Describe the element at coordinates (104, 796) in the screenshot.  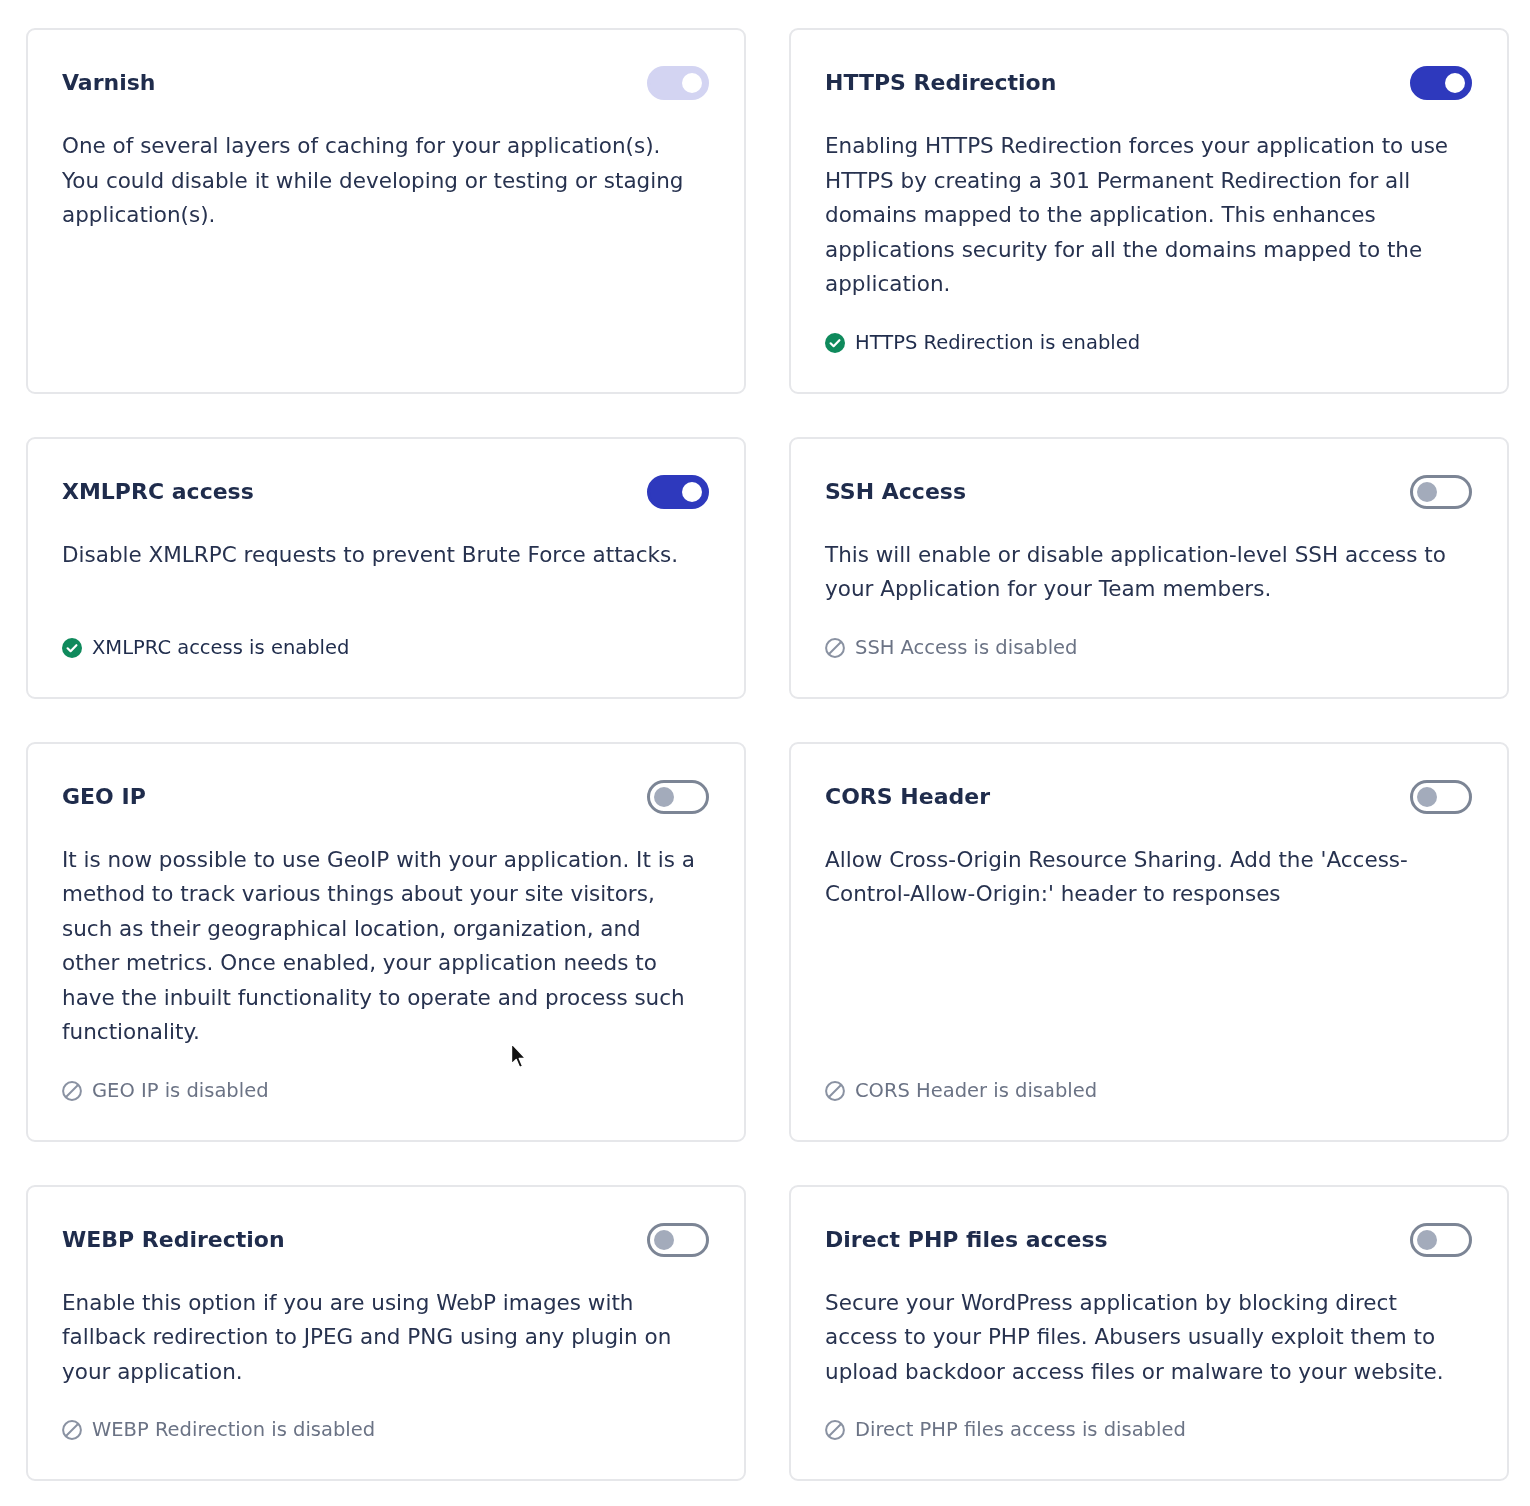
I see `setting-title: GEO IP` at that location.